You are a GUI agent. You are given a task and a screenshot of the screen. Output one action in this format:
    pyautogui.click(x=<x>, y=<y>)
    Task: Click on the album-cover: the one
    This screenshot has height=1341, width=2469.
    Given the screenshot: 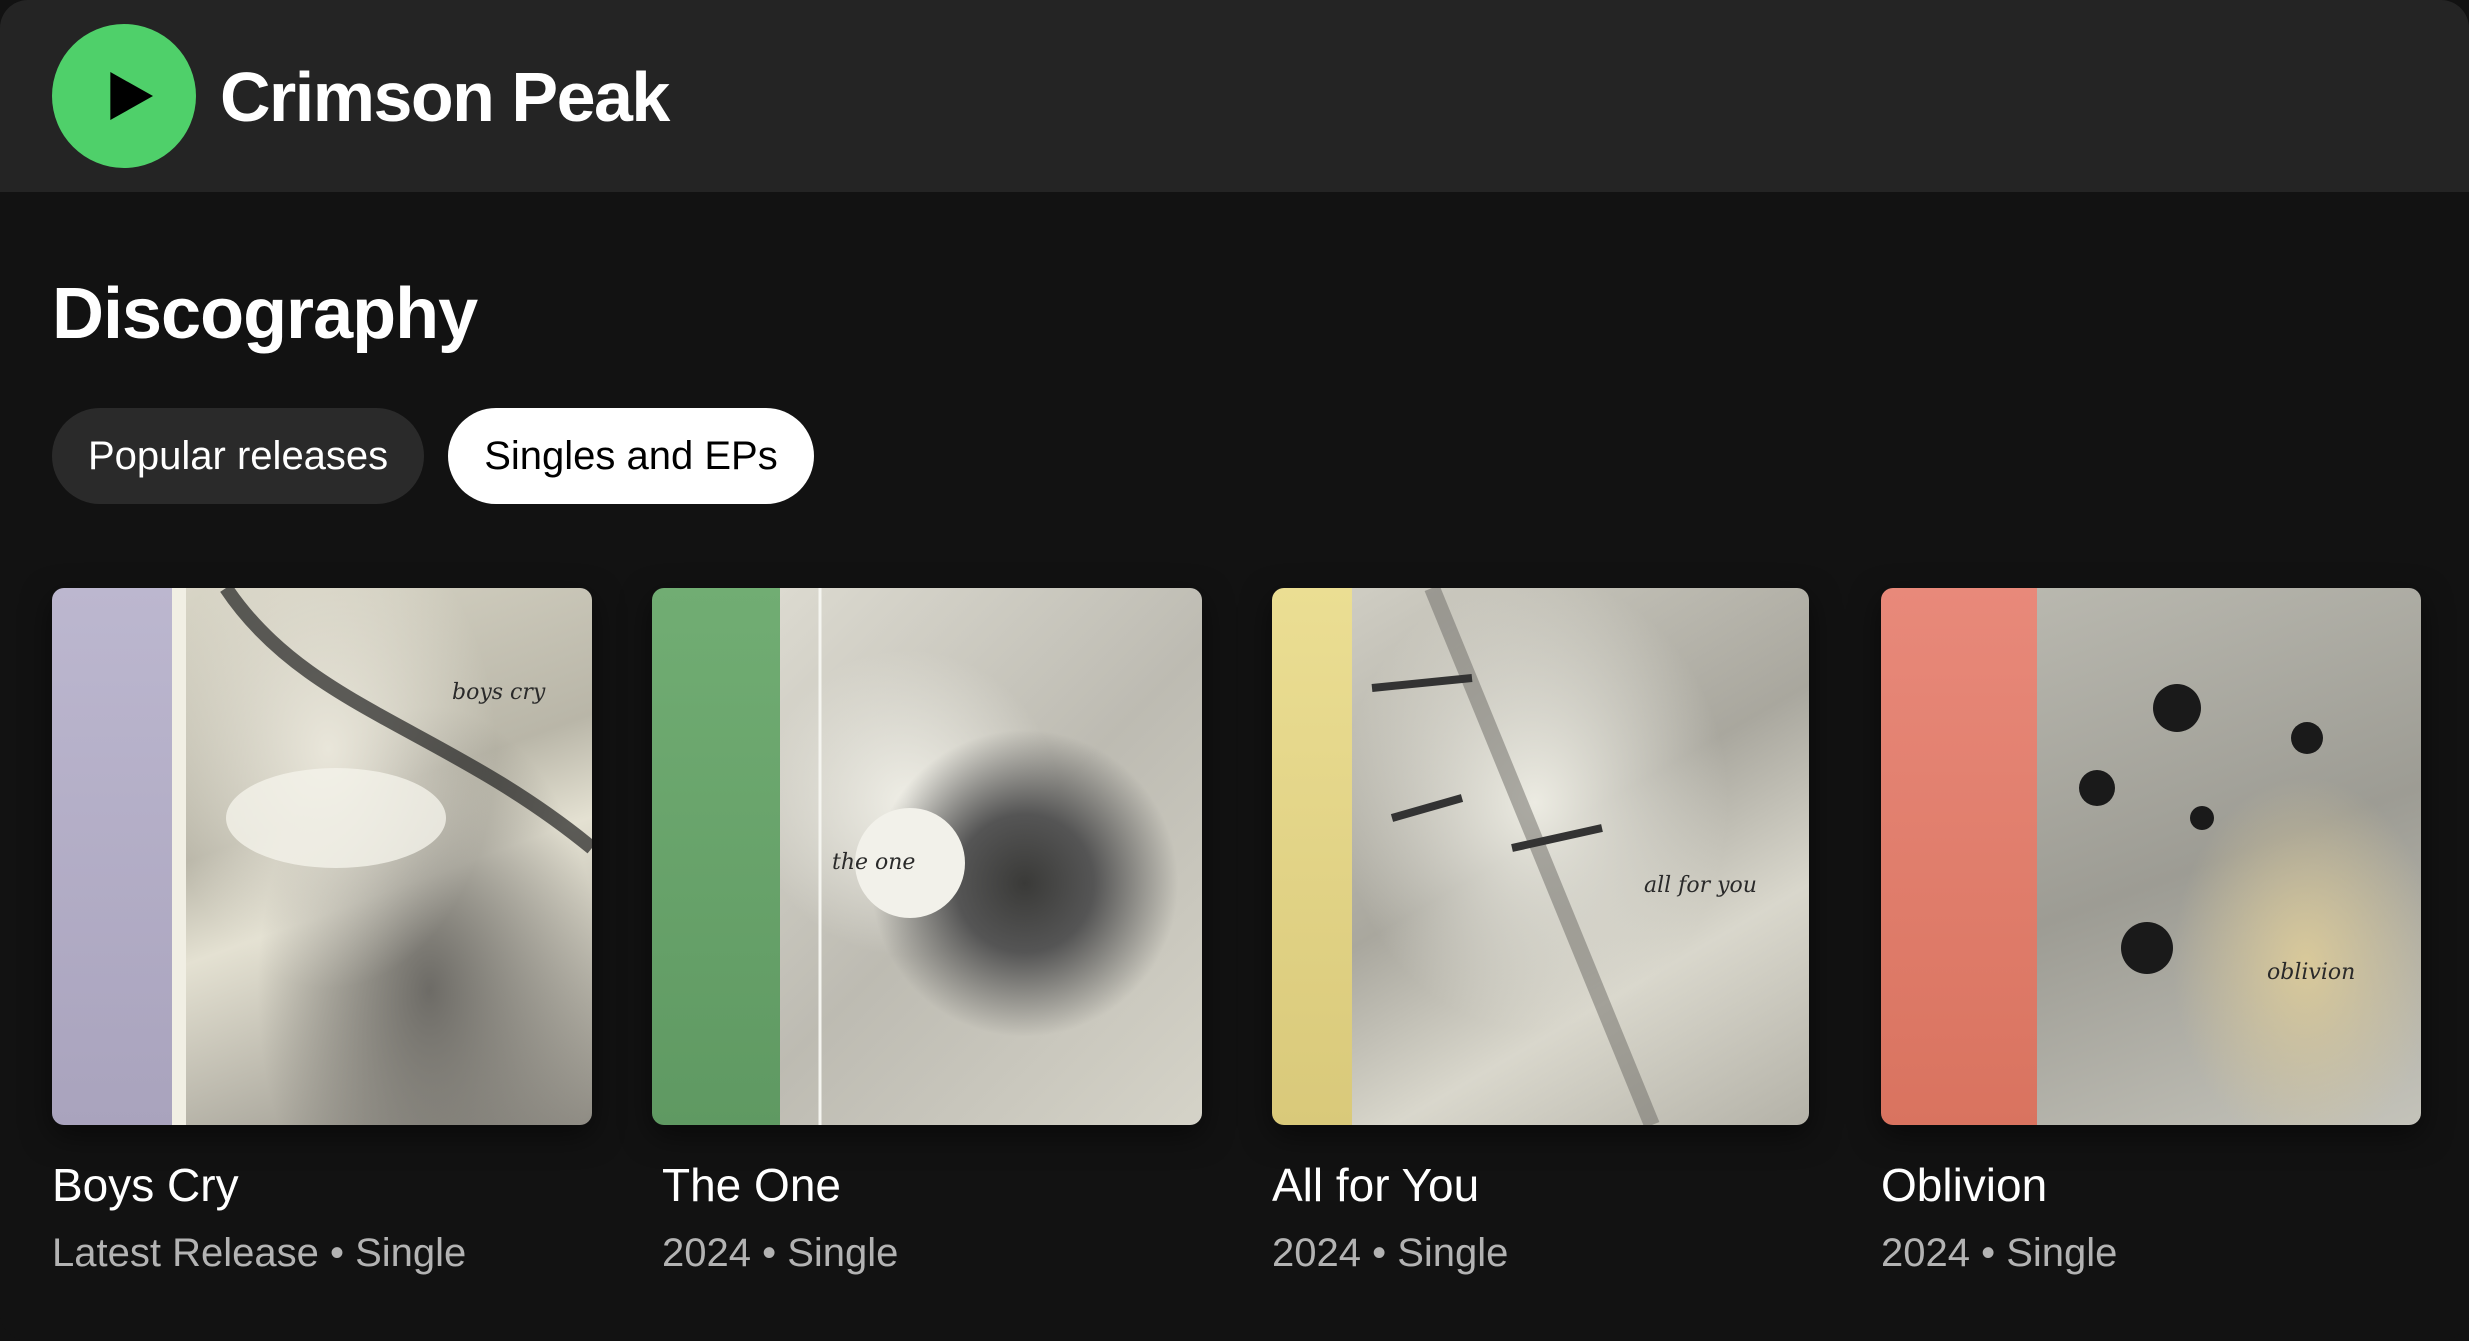 What is the action you would take?
    pyautogui.click(x=927, y=856)
    